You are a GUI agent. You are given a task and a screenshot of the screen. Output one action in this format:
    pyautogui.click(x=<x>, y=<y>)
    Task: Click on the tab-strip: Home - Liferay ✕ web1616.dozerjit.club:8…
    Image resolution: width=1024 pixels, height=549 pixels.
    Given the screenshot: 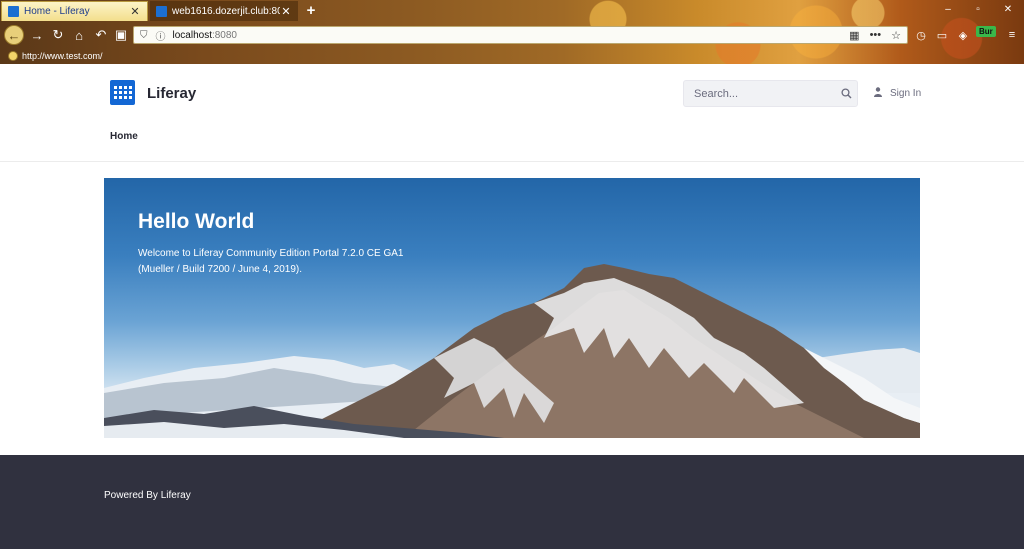 What is the action you would take?
    pyautogui.click(x=512, y=11)
    